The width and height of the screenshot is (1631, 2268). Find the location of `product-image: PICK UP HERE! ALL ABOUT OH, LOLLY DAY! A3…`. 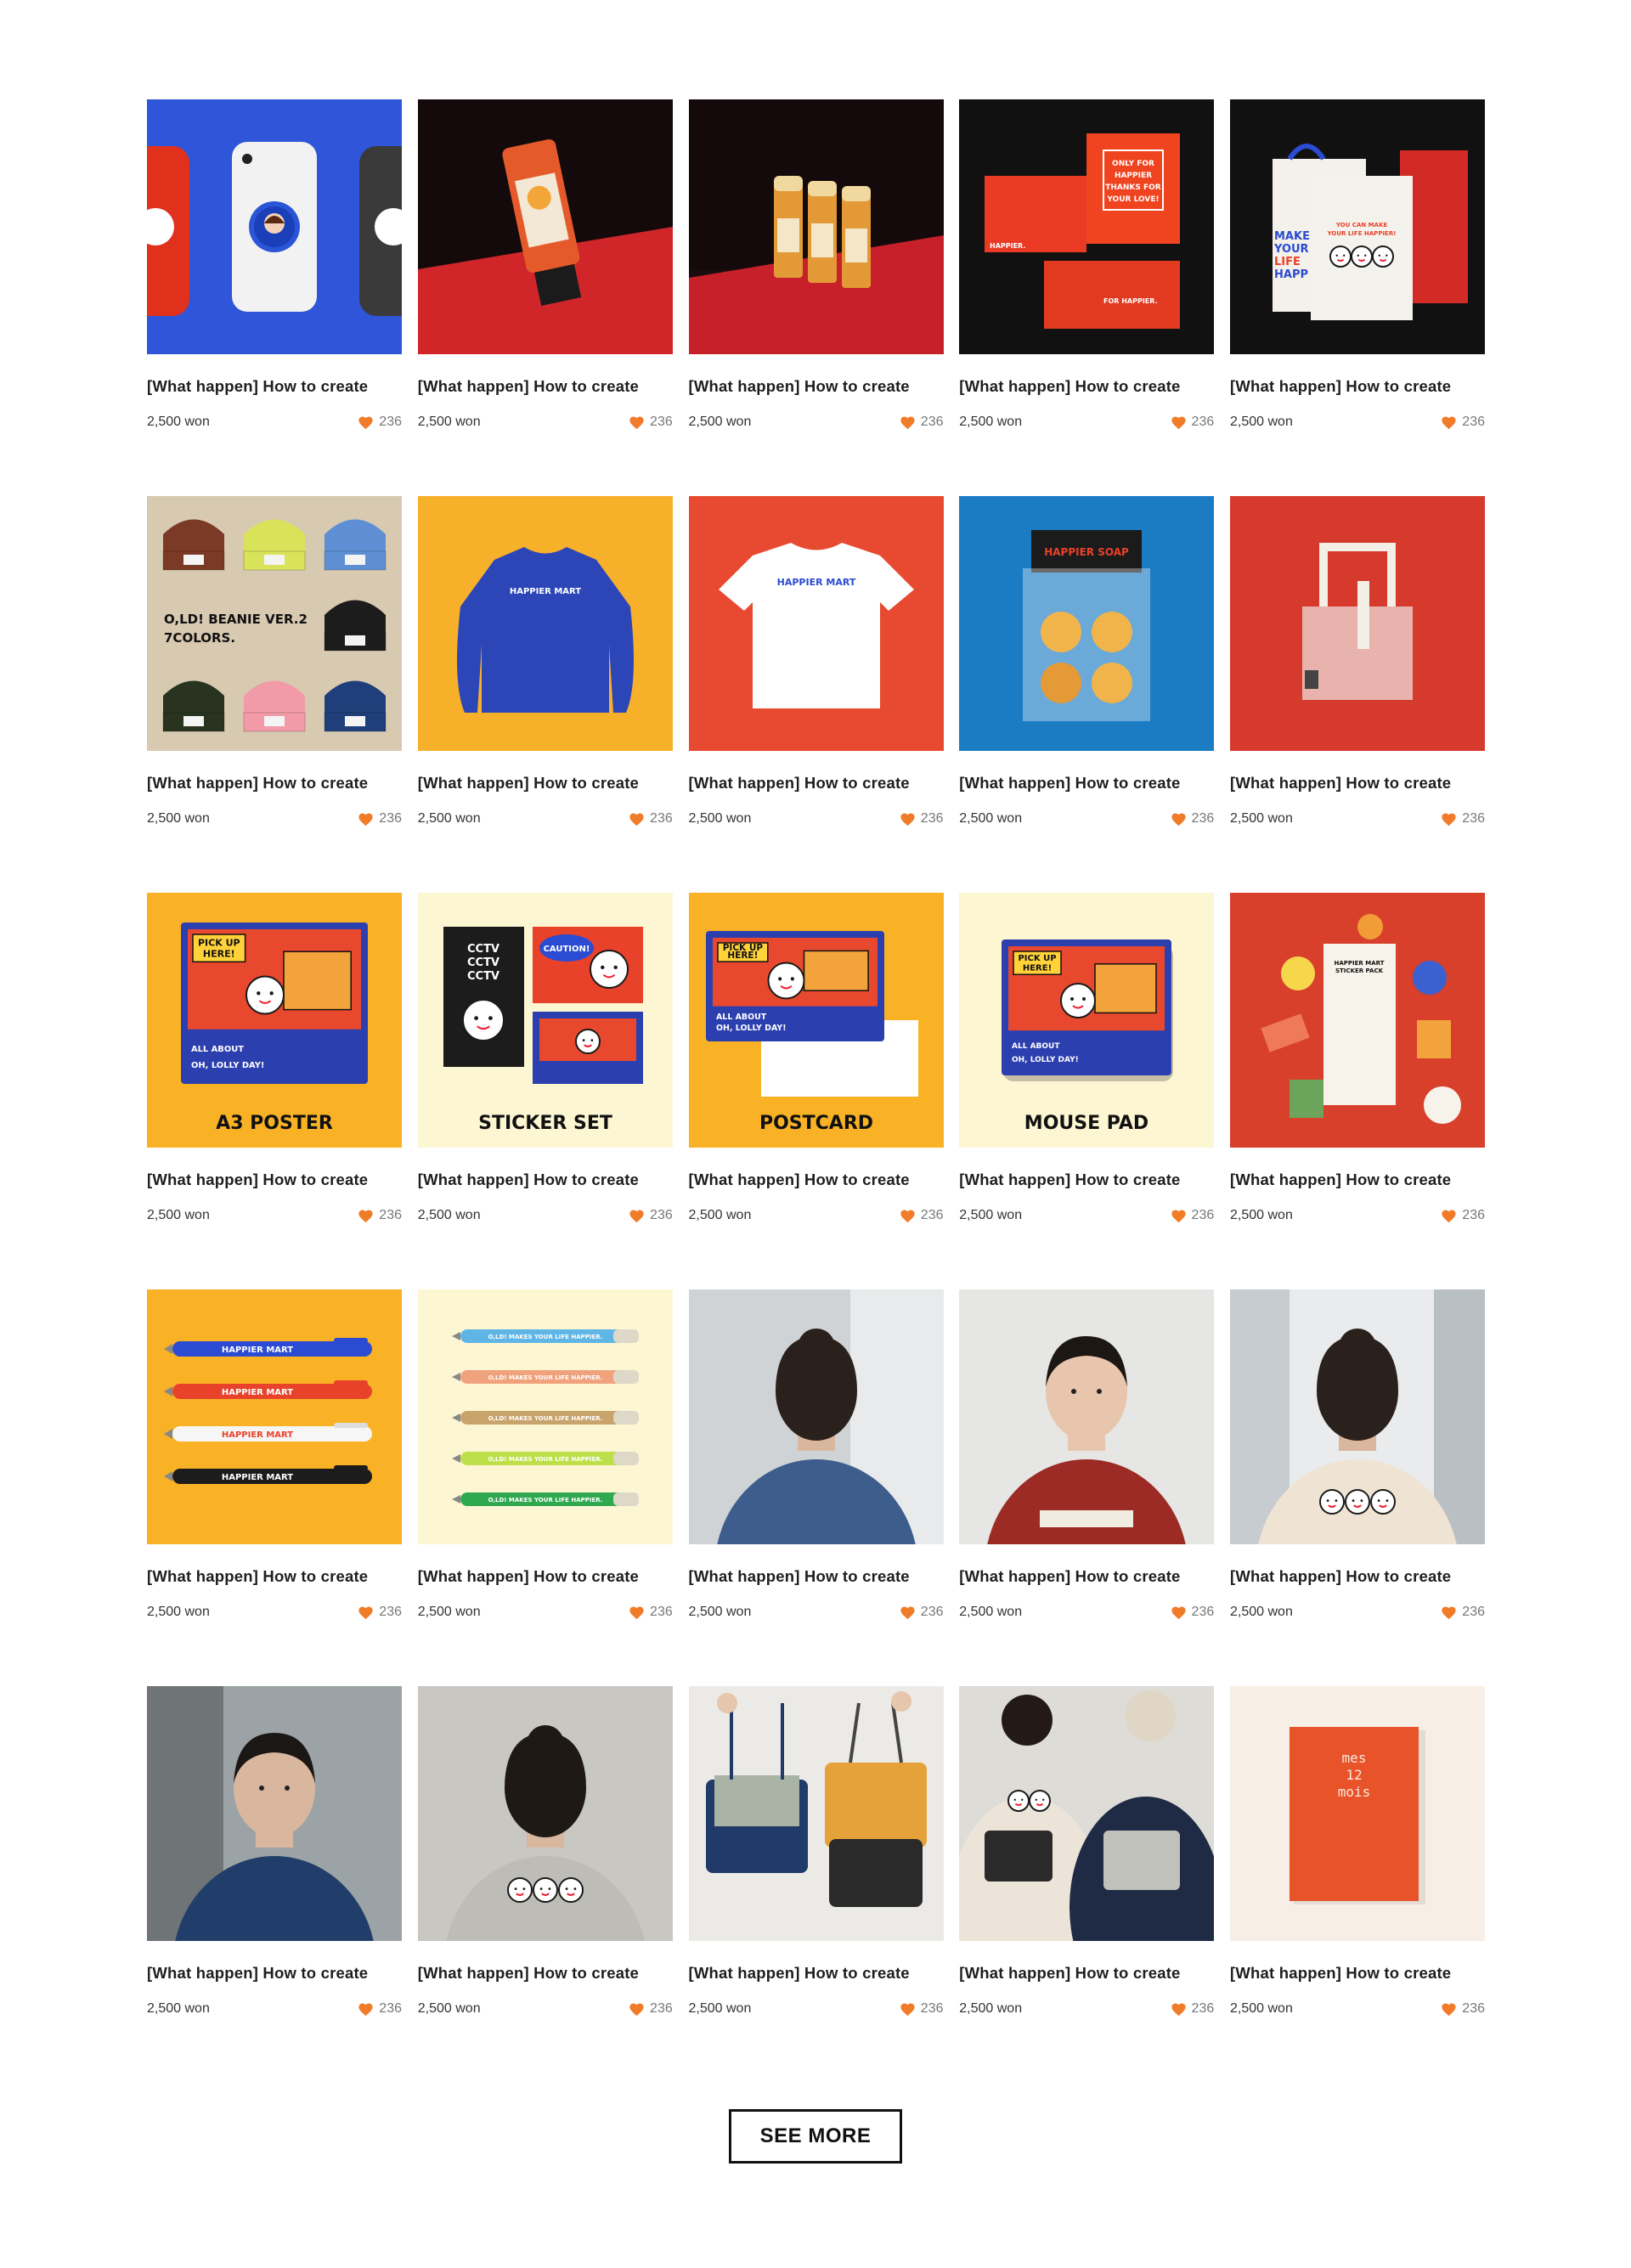

product-image: PICK UP HERE! ALL ABOUT OH, LOLLY DAY! A3… is located at coordinates (274, 1020).